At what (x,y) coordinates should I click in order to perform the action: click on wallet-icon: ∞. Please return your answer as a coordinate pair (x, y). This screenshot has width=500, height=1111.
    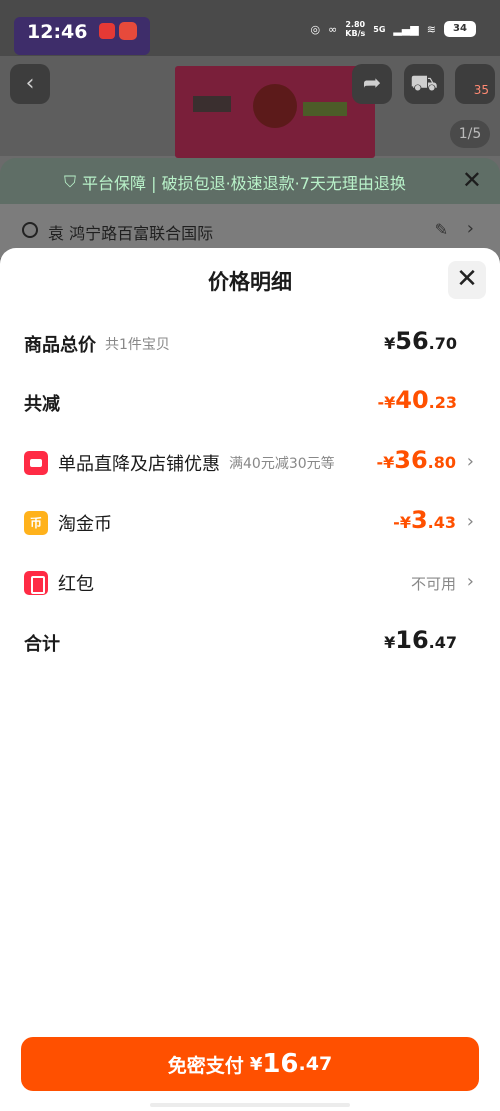
    Looking at the image, I should click on (333, 29).